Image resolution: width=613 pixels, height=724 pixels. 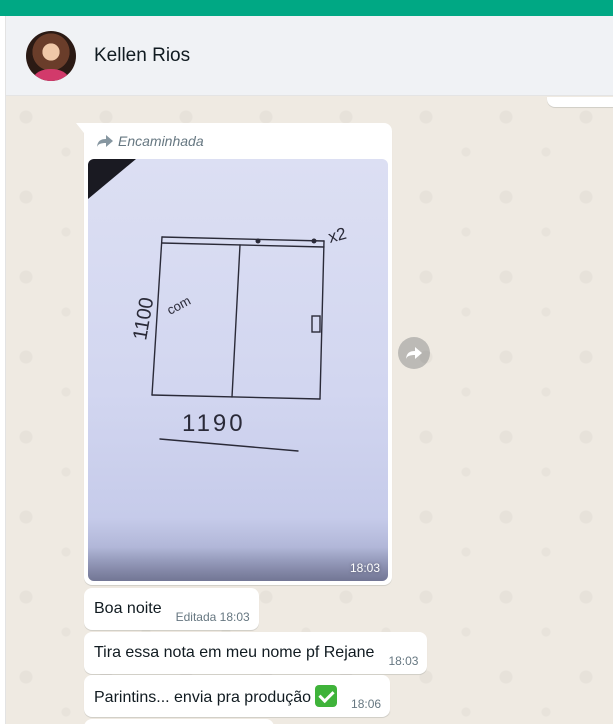 What do you see at coordinates (306, 8) in the screenshot?
I see `top-accent-bar` at bounding box center [306, 8].